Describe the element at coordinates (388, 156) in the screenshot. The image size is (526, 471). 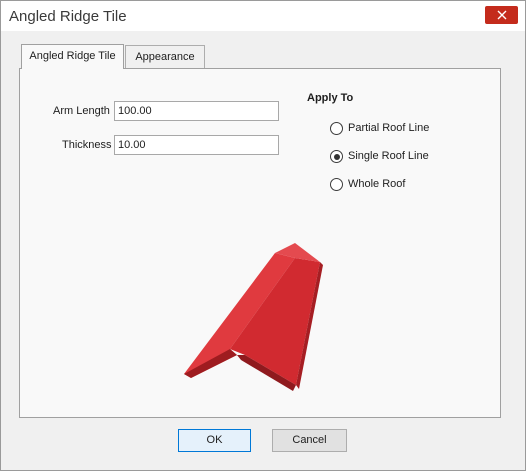
I see `radio-label: Single Roof Line` at that location.